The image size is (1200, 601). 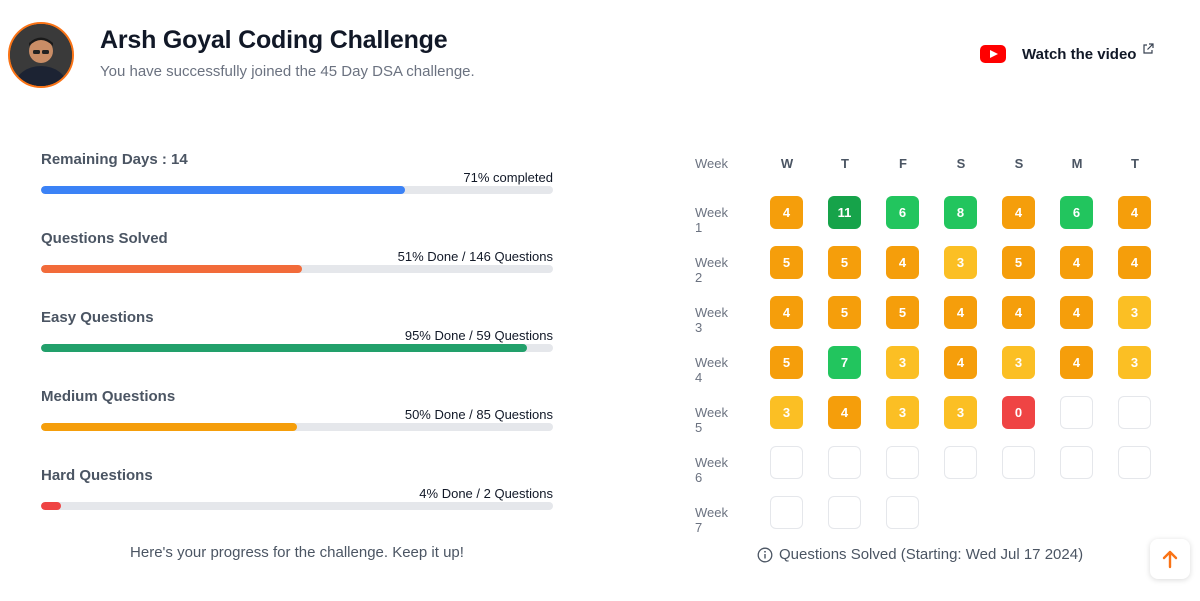 I want to click on stat-row: Remaining Days : 14 71% completed, so click(x=297, y=187).